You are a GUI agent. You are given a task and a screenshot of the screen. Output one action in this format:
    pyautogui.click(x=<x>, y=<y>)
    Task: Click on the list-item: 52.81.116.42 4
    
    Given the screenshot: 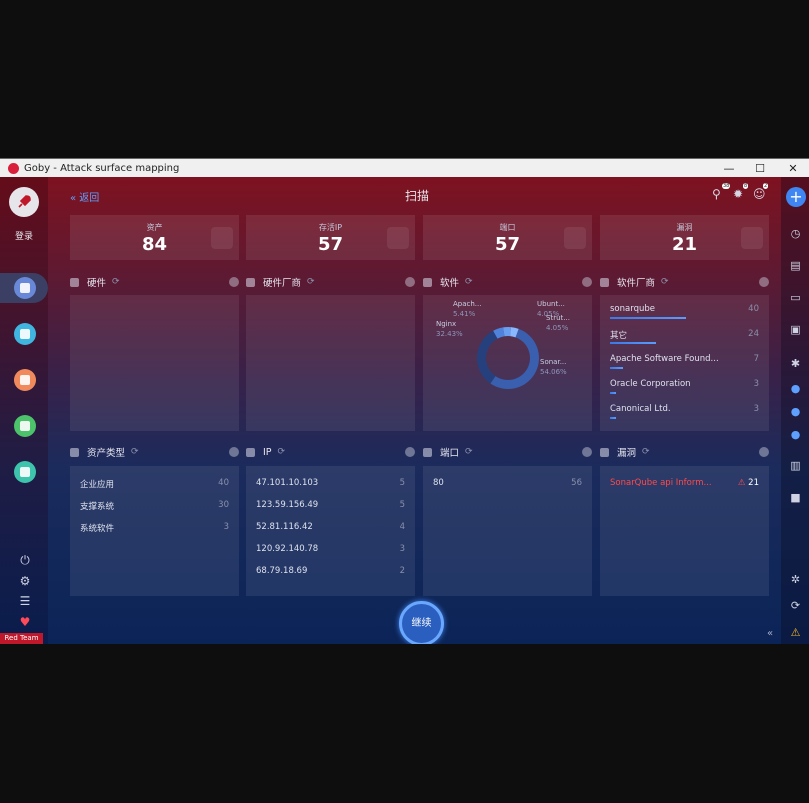 What is the action you would take?
    pyautogui.click(x=330, y=527)
    